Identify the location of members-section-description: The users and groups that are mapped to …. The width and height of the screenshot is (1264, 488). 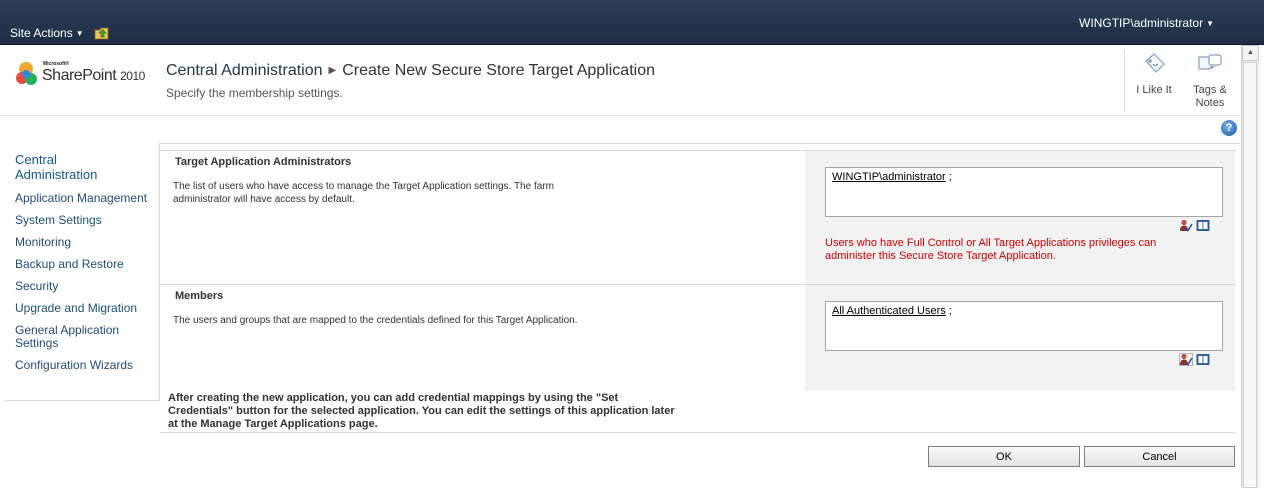
(375, 320).